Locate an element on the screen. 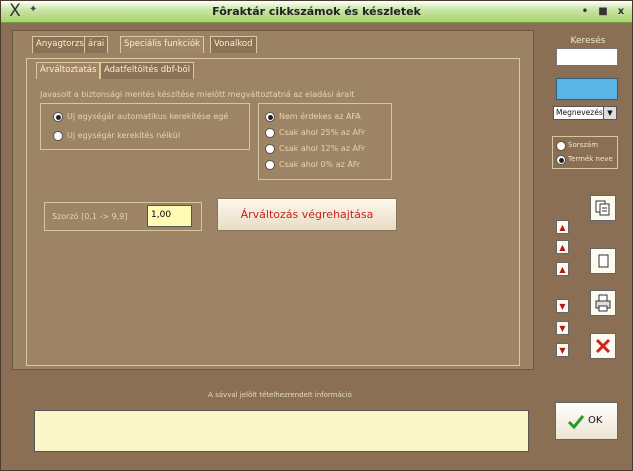 The width and height of the screenshot is (633, 471). nav-down-button: ▼ is located at coordinates (562, 306).